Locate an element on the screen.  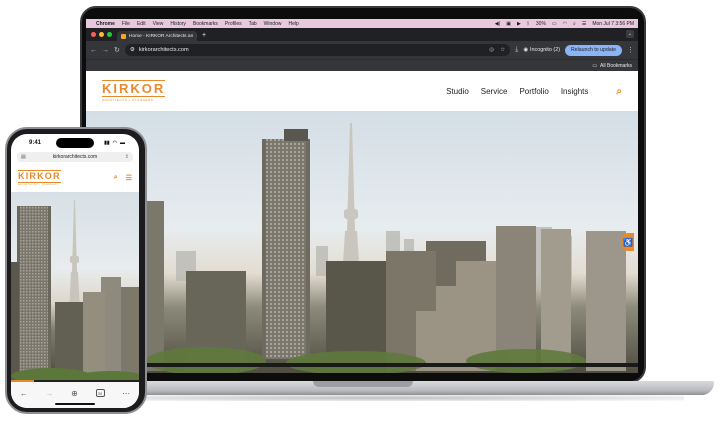
site-info-icon: ⚙ is located at coordinates (132, 50).